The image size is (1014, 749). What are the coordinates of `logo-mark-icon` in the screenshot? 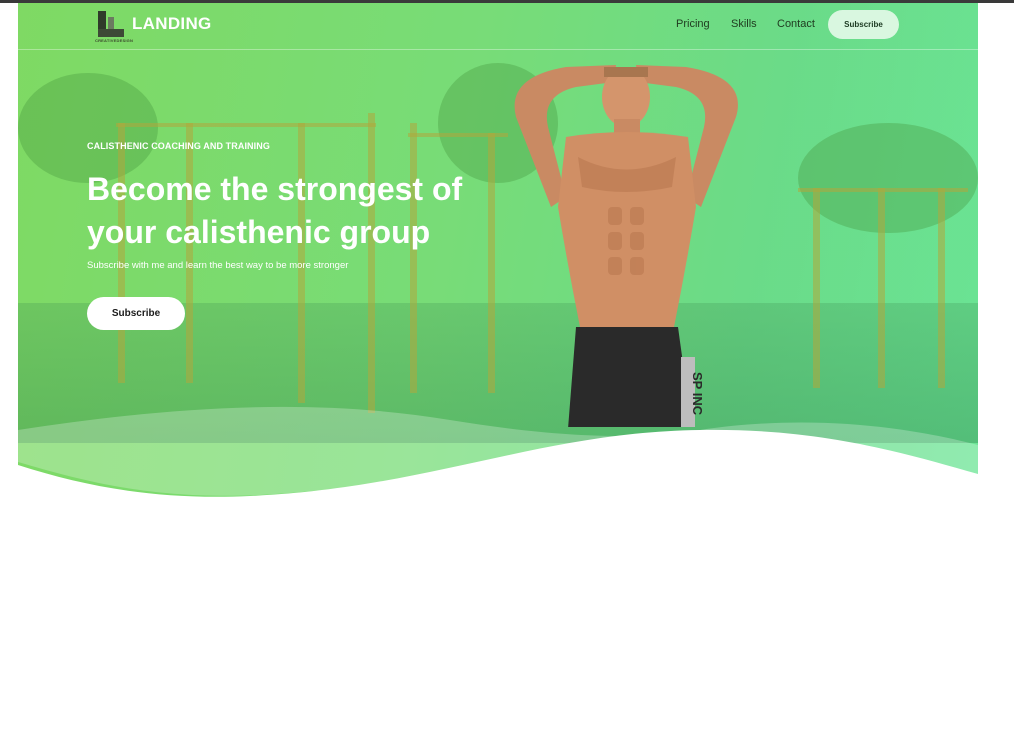 It's located at (113, 24).